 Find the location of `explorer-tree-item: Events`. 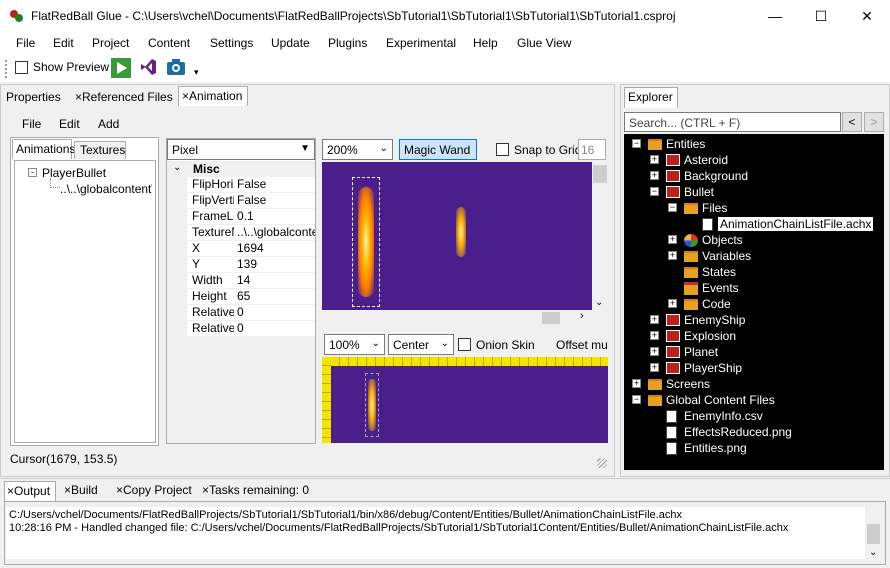

explorer-tree-item: Events is located at coordinates (776, 288).